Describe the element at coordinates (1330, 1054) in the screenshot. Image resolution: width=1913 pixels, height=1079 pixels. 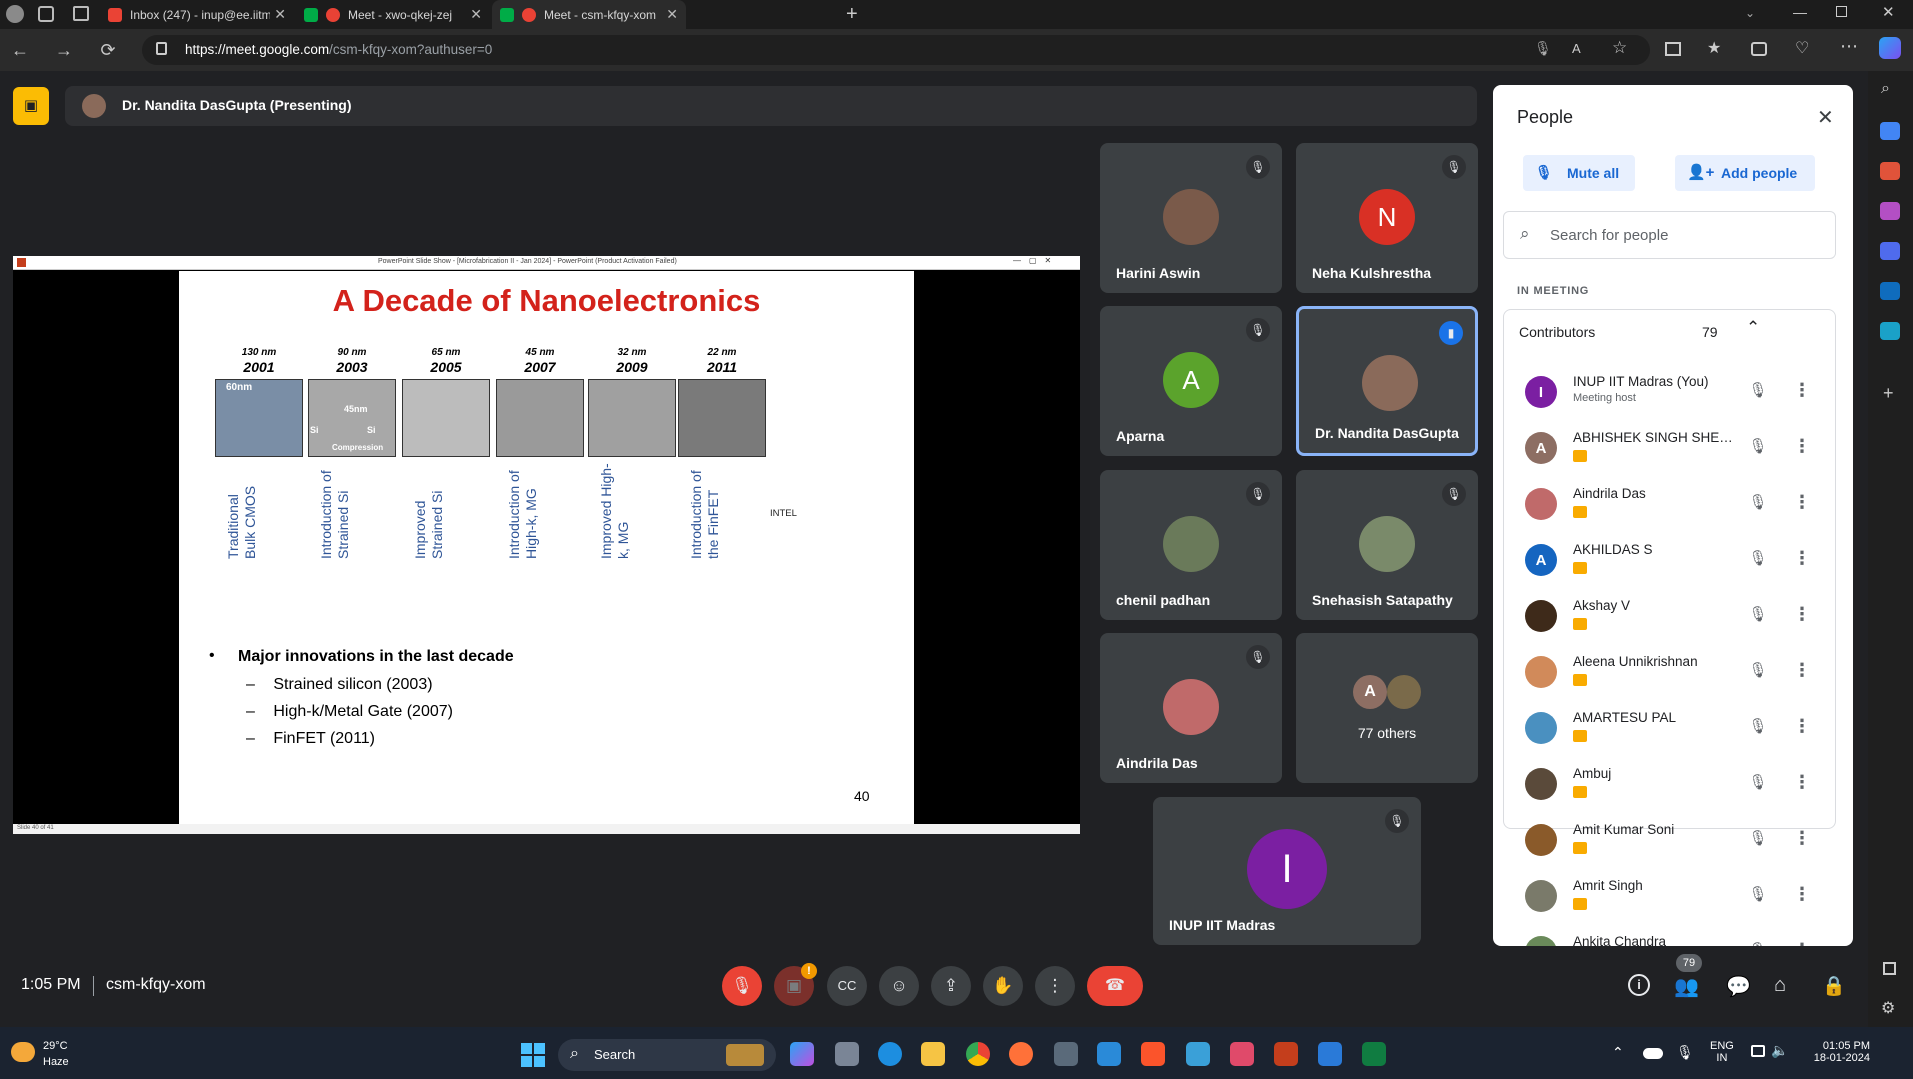
I see `photos-icon` at that location.